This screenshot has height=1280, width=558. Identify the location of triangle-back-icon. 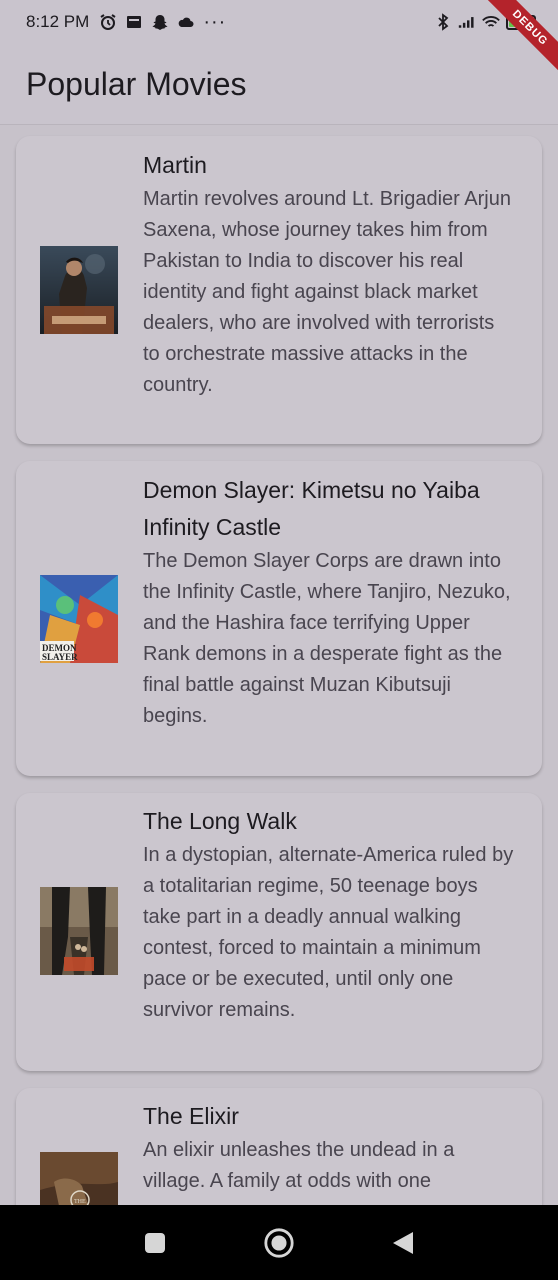
(403, 1242).